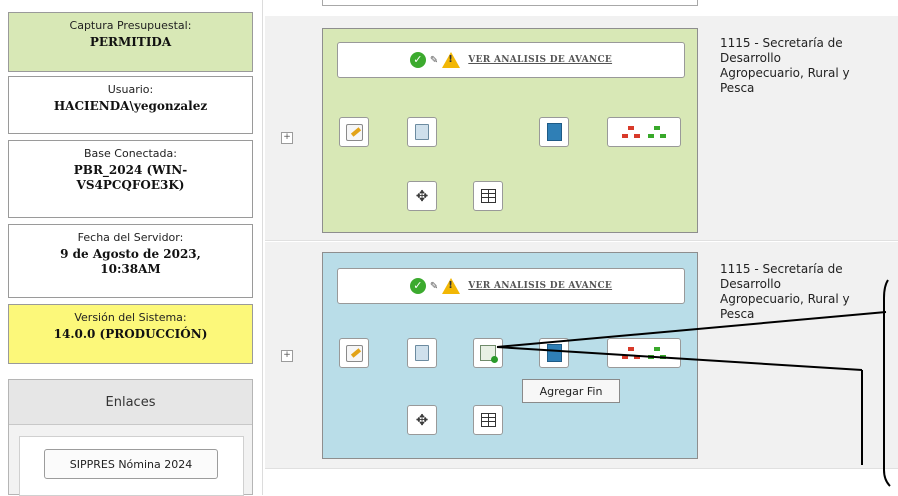 The height and width of the screenshot is (496, 898). Describe the element at coordinates (130, 185) in the screenshot. I see `base-value-line2: VS4PCQFOE3K)` at that location.